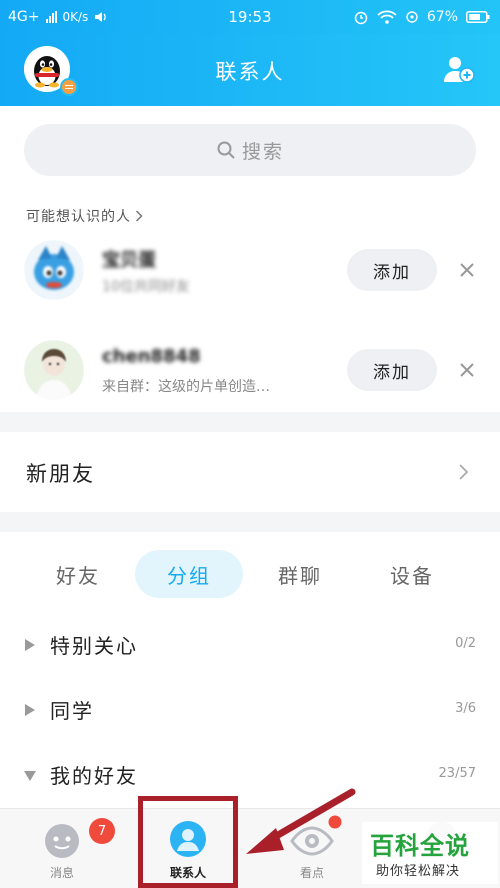 This screenshot has width=500, height=888. Describe the element at coordinates (146, 287) in the screenshot. I see `suggestion-desc: 10位共同好友` at that location.